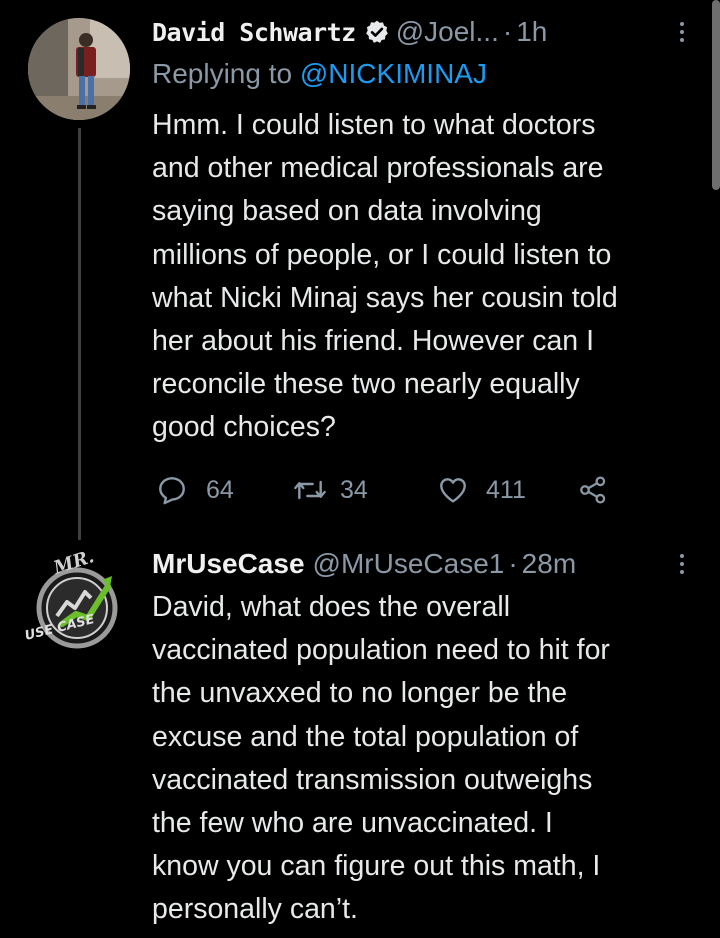  Describe the element at coordinates (365, 736) in the screenshot. I see `tweet-text-line: excuse and the total population of` at that location.